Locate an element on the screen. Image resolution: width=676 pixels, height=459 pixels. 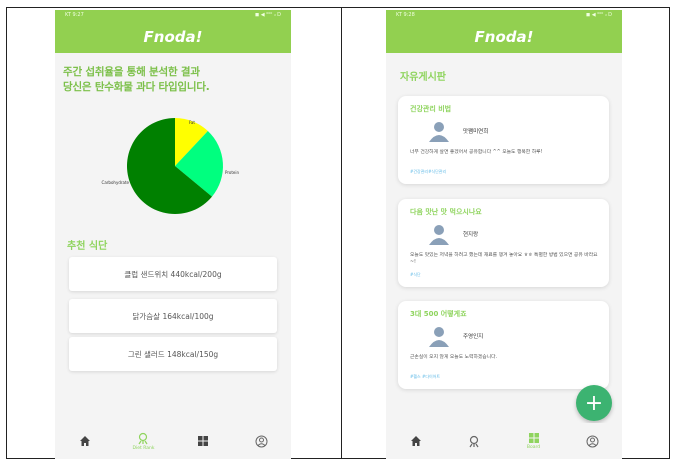
post-author: 현지랑 is located at coordinates (471, 235).